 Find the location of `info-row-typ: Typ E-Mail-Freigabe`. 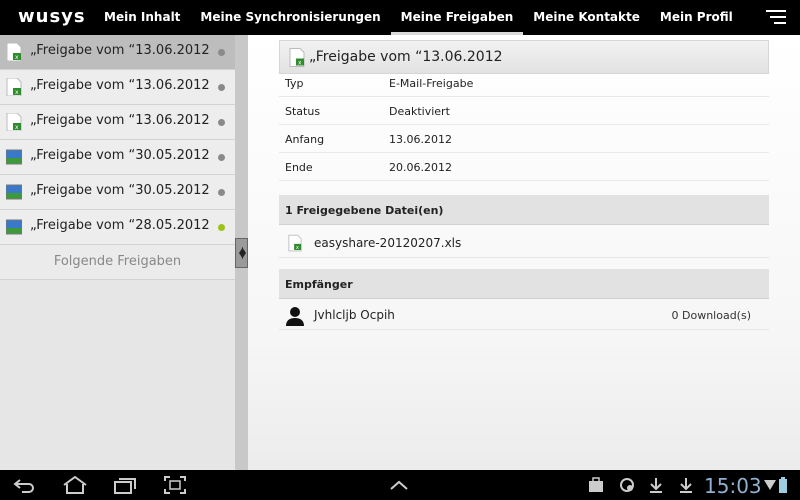

info-row-typ: Typ E-Mail-Freigabe is located at coordinates (524, 83).